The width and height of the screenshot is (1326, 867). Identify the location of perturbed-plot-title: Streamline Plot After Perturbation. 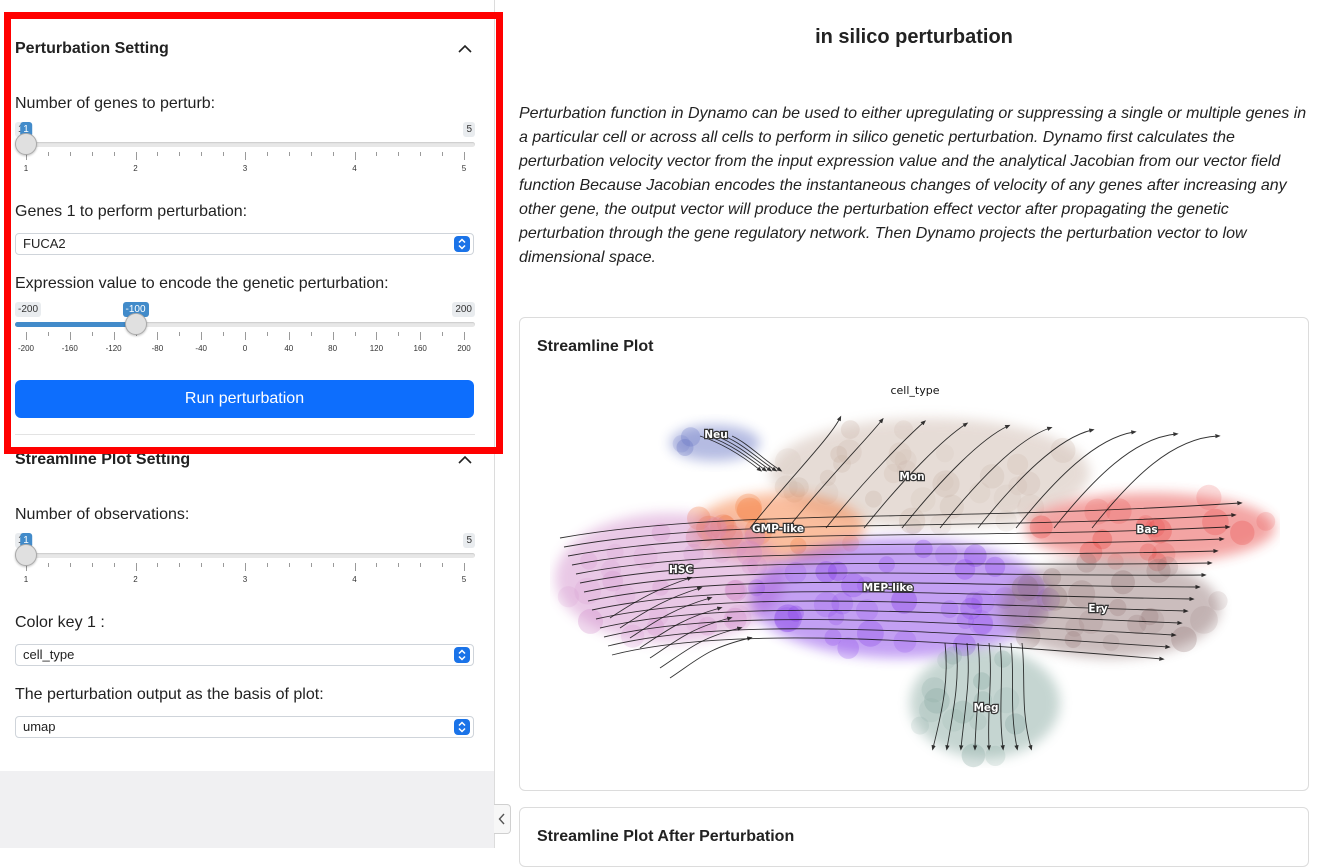
(666, 836).